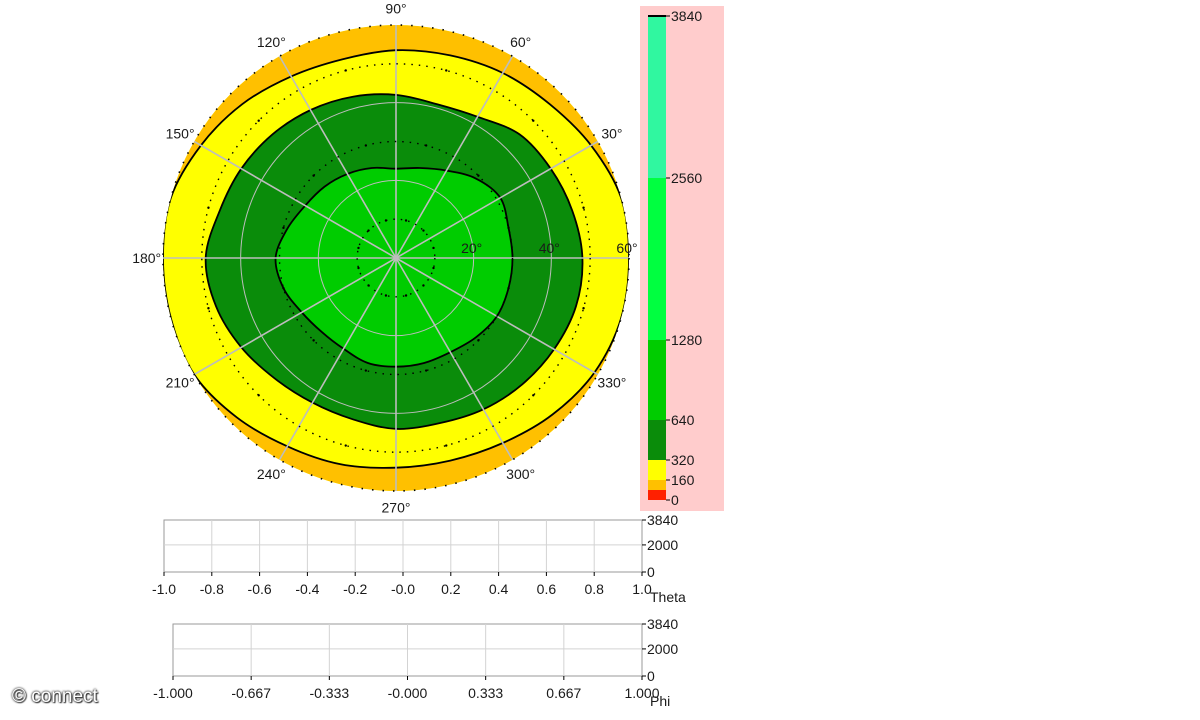 Image resolution: width=1200 pixels, height=720 pixels. What do you see at coordinates (55, 696) in the screenshot?
I see `copyright-text: © connect` at bounding box center [55, 696].